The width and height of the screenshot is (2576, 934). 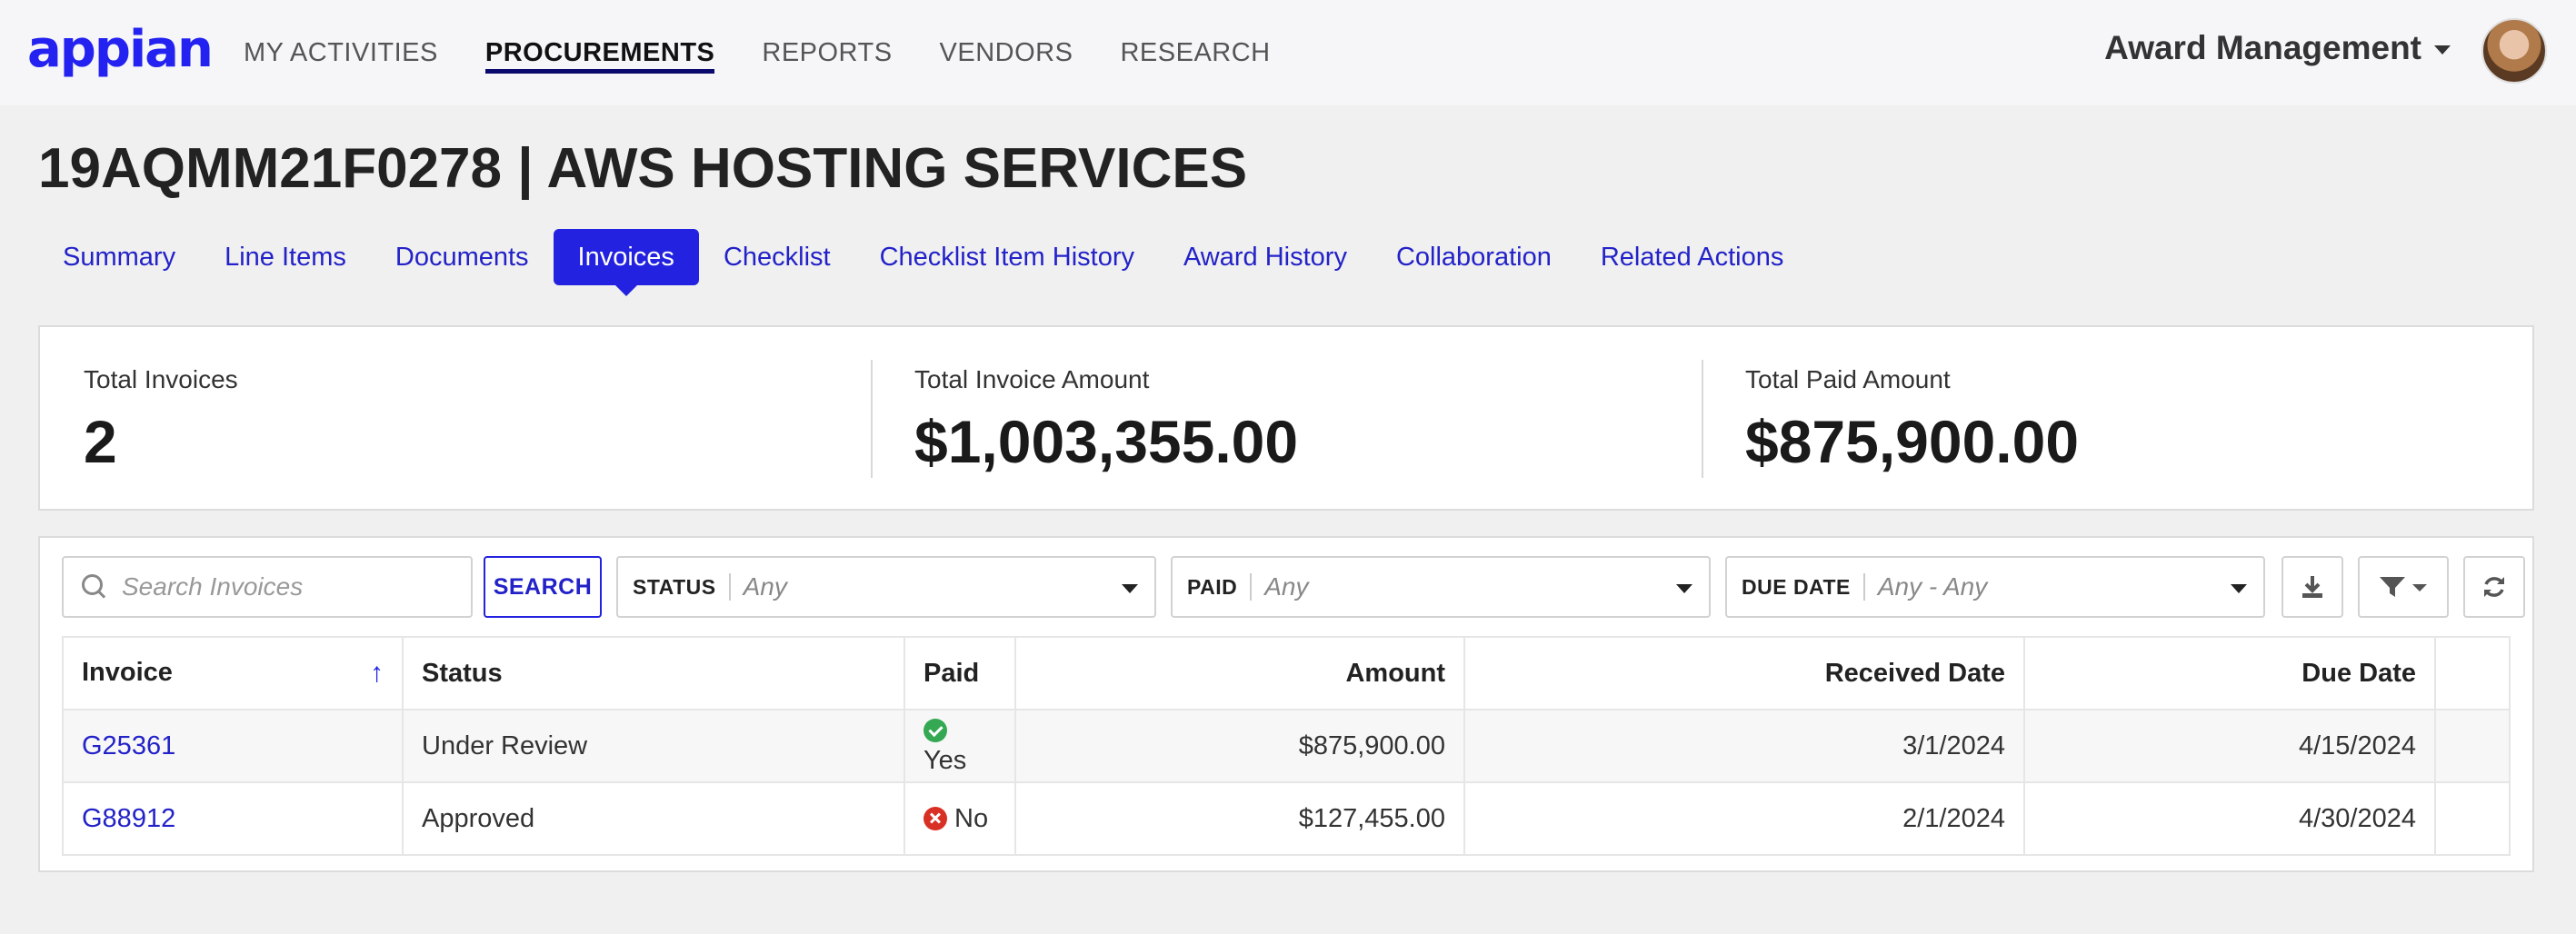 I want to click on search-box, so click(x=267, y=587).